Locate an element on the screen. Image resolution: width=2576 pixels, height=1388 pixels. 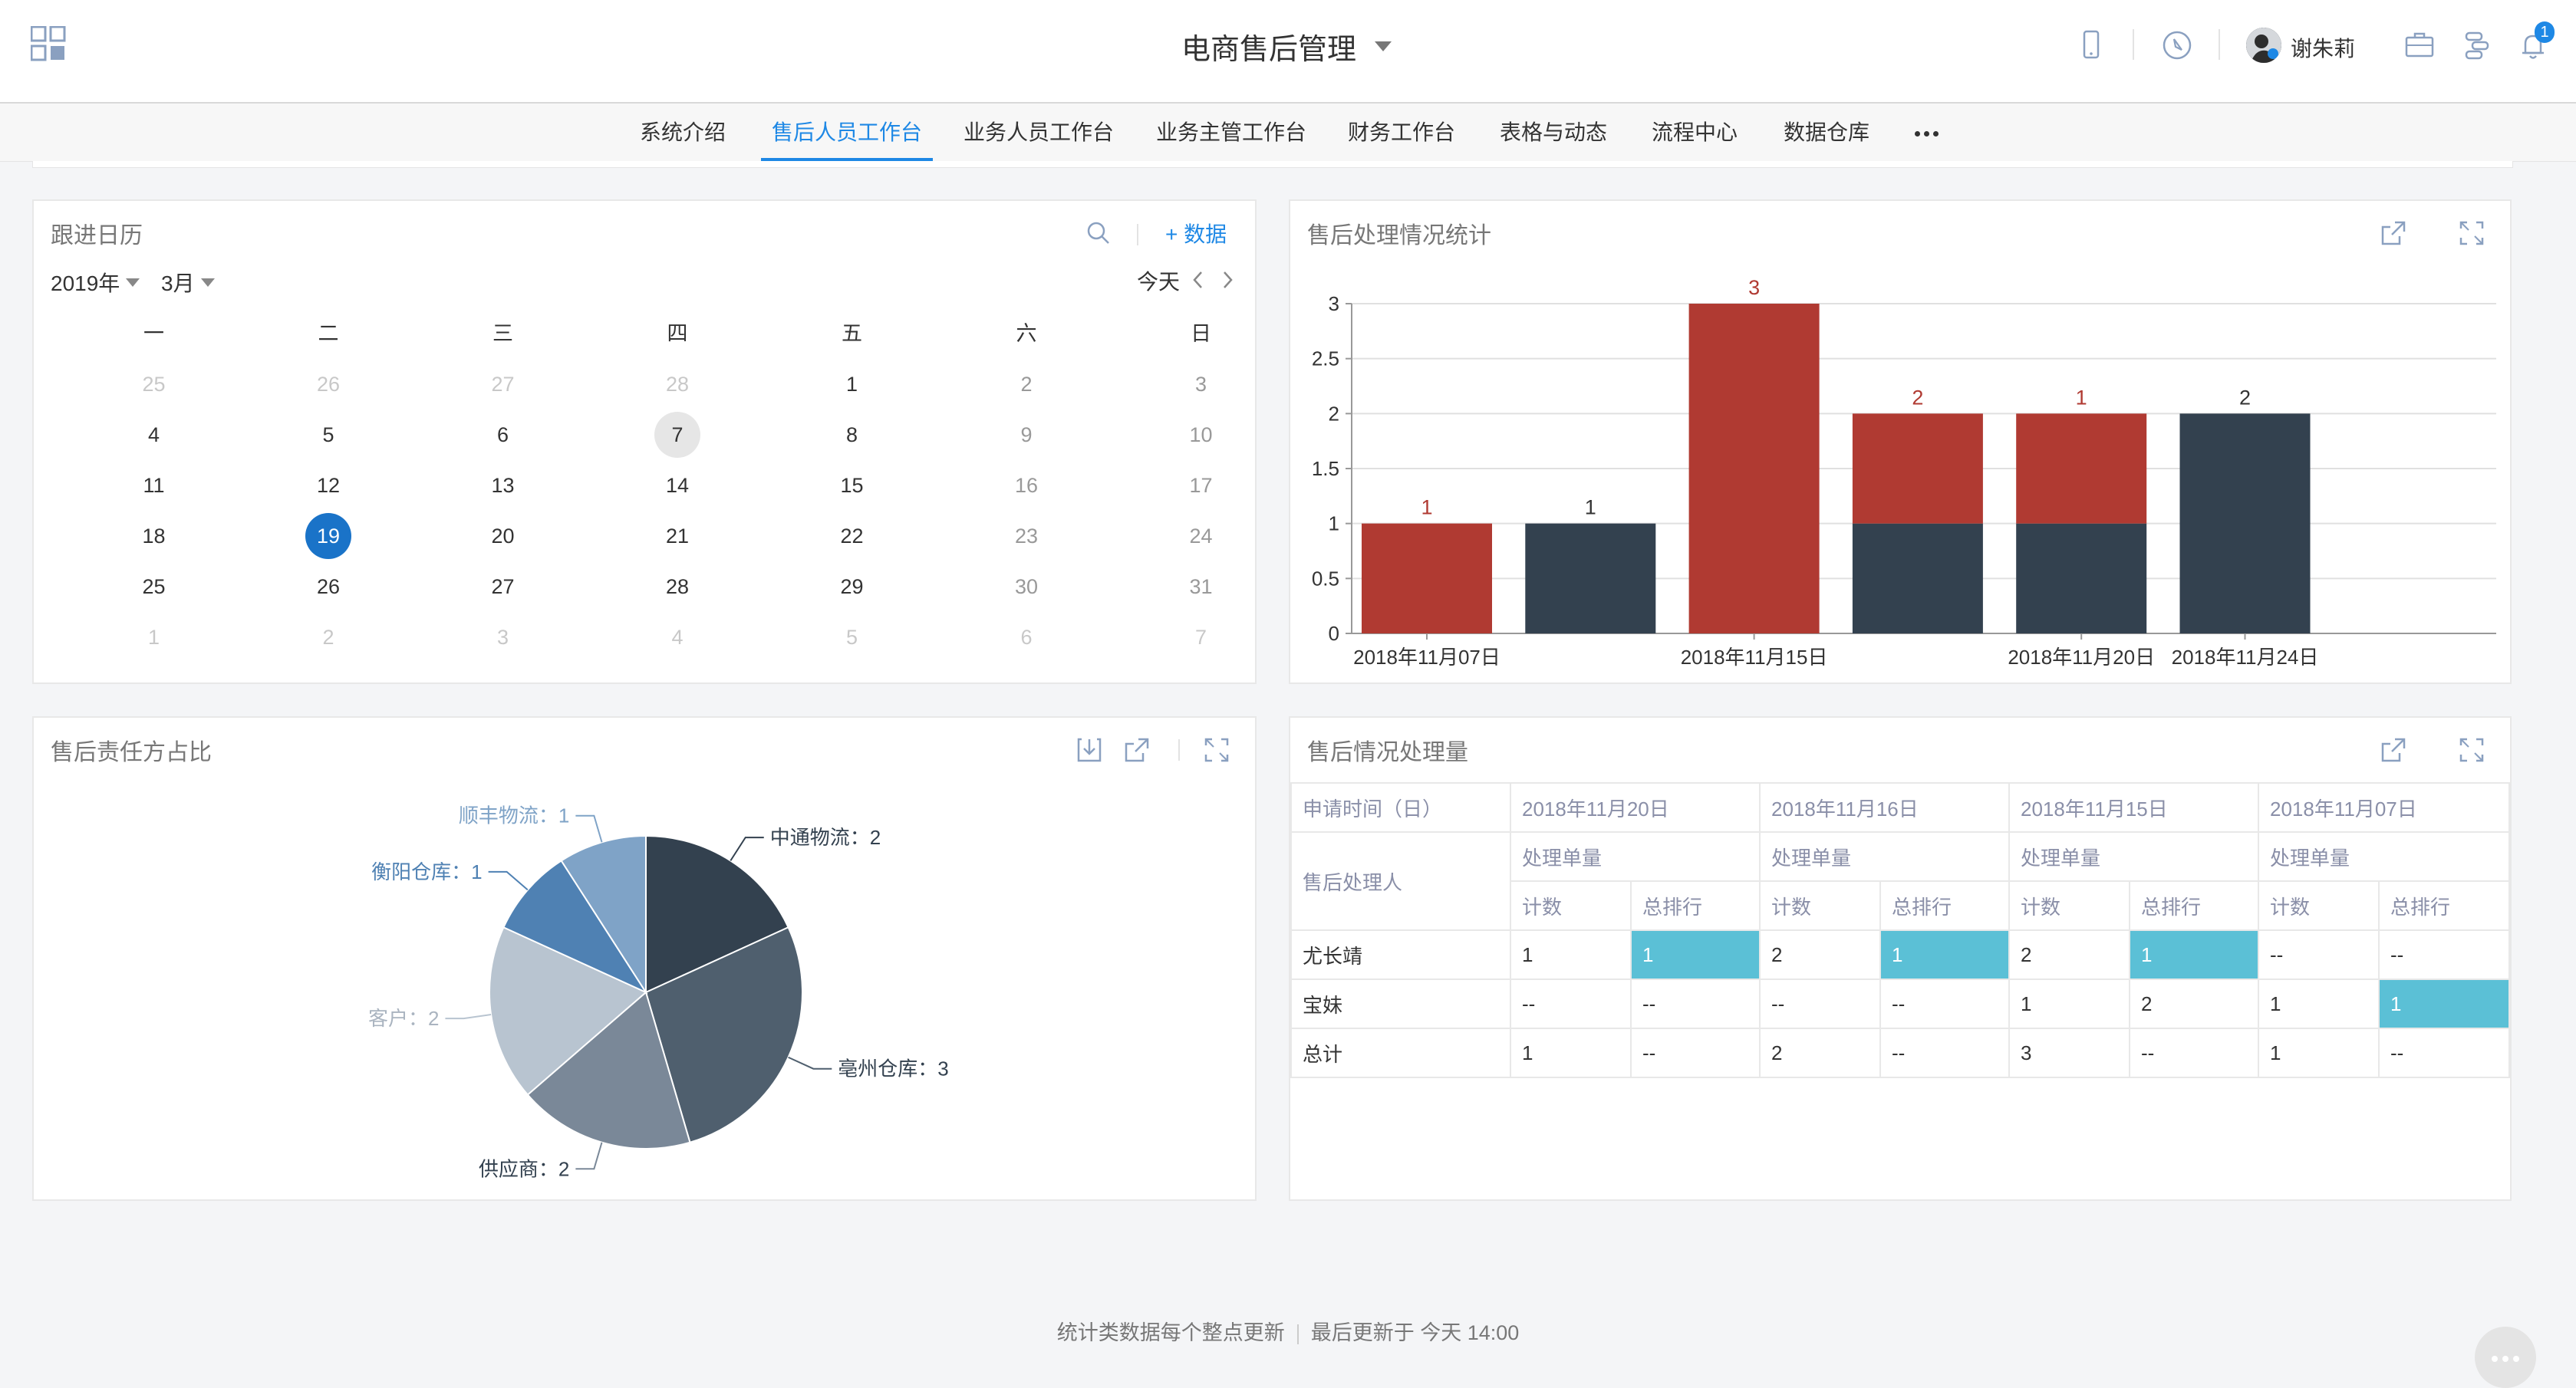
calendar-day: 21 is located at coordinates (678, 536).